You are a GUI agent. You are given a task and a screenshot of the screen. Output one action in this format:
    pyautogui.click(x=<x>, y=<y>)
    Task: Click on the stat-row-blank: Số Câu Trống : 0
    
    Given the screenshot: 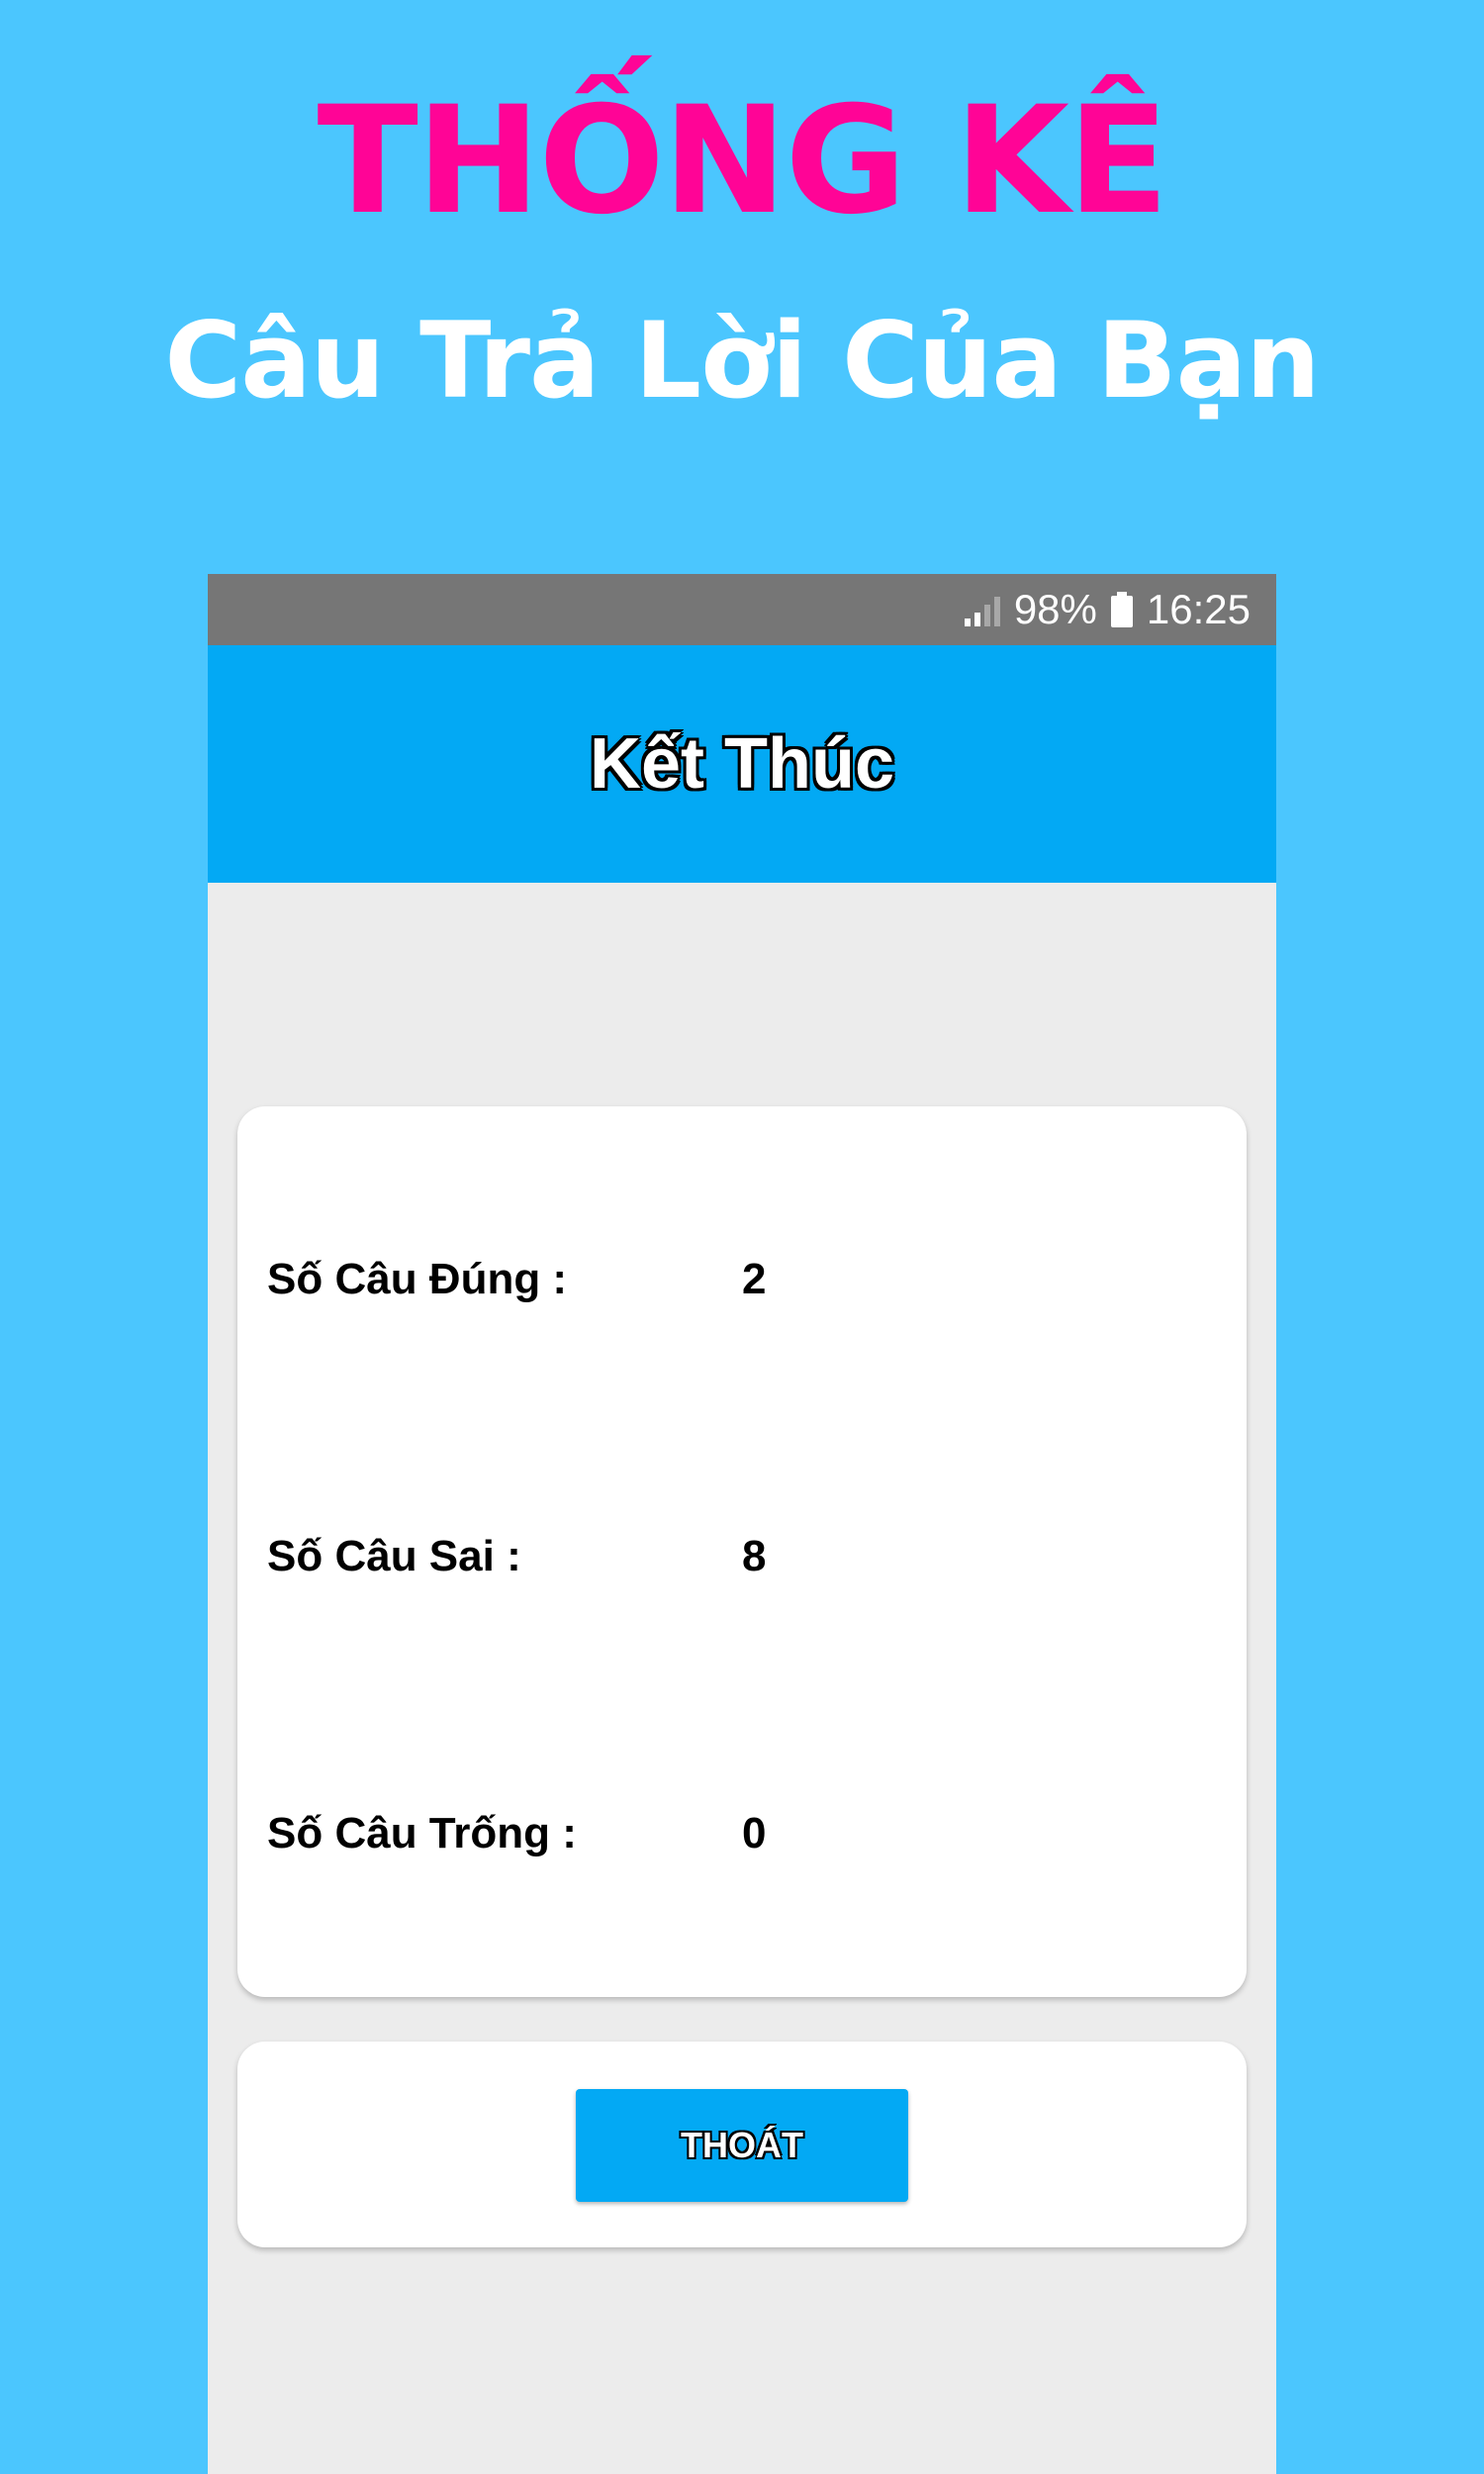 What is the action you would take?
    pyautogui.click(x=742, y=1838)
    